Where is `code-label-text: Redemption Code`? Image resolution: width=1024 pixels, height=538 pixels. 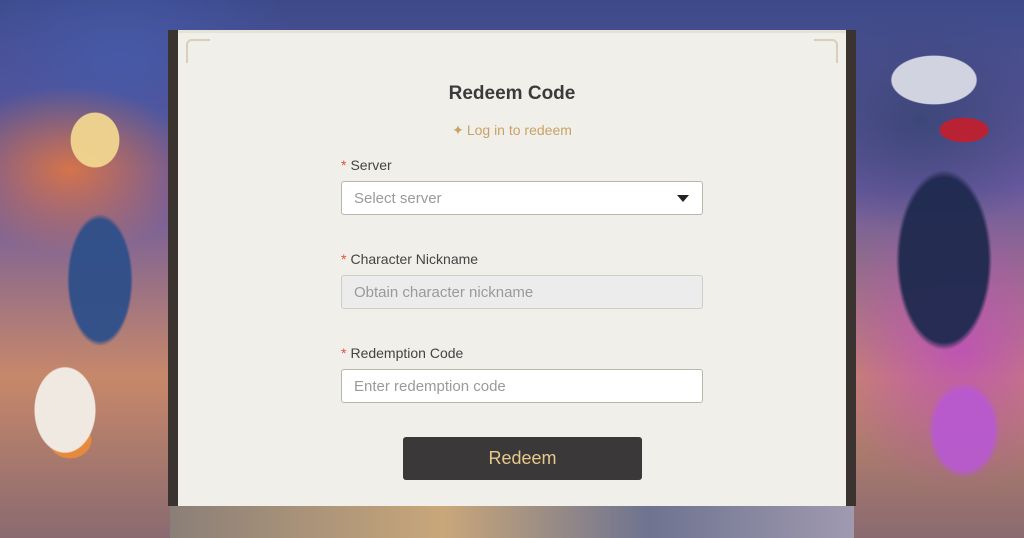 code-label-text: Redemption Code is located at coordinates (407, 353).